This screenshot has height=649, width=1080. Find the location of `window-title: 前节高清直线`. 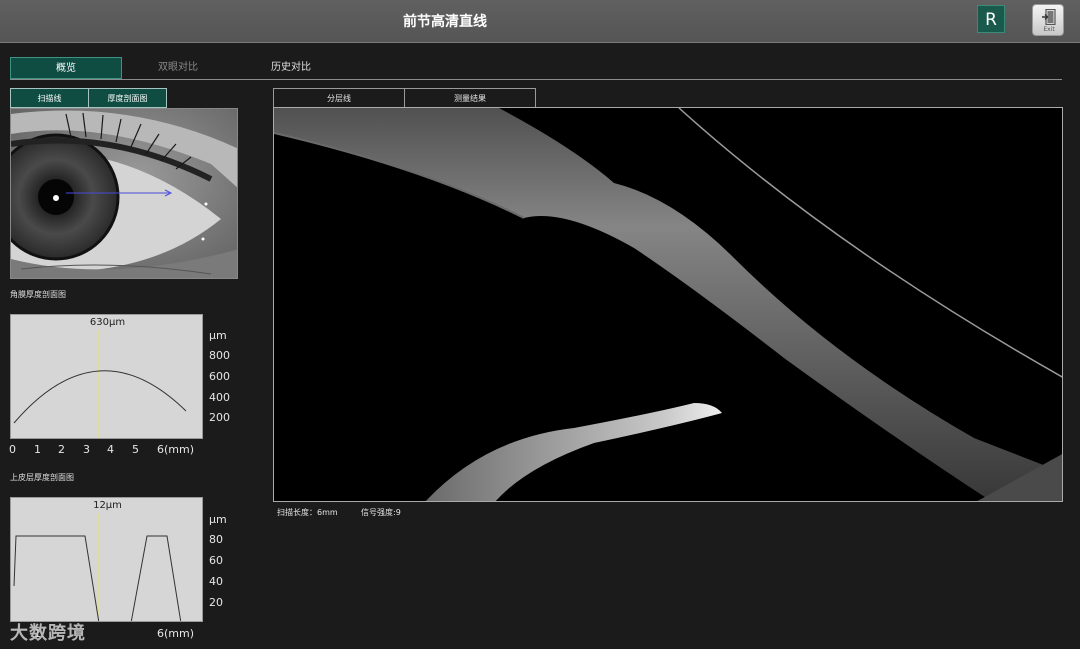

window-title: 前节高清直线 is located at coordinates (445, 22).